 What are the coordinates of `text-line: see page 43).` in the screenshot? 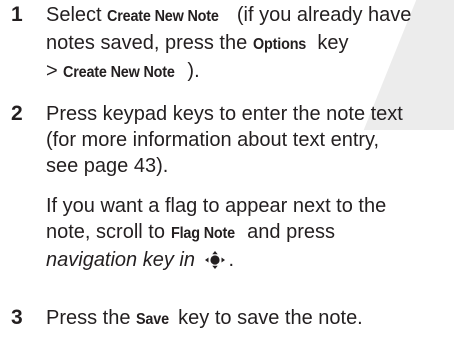 It's located at (107, 166).